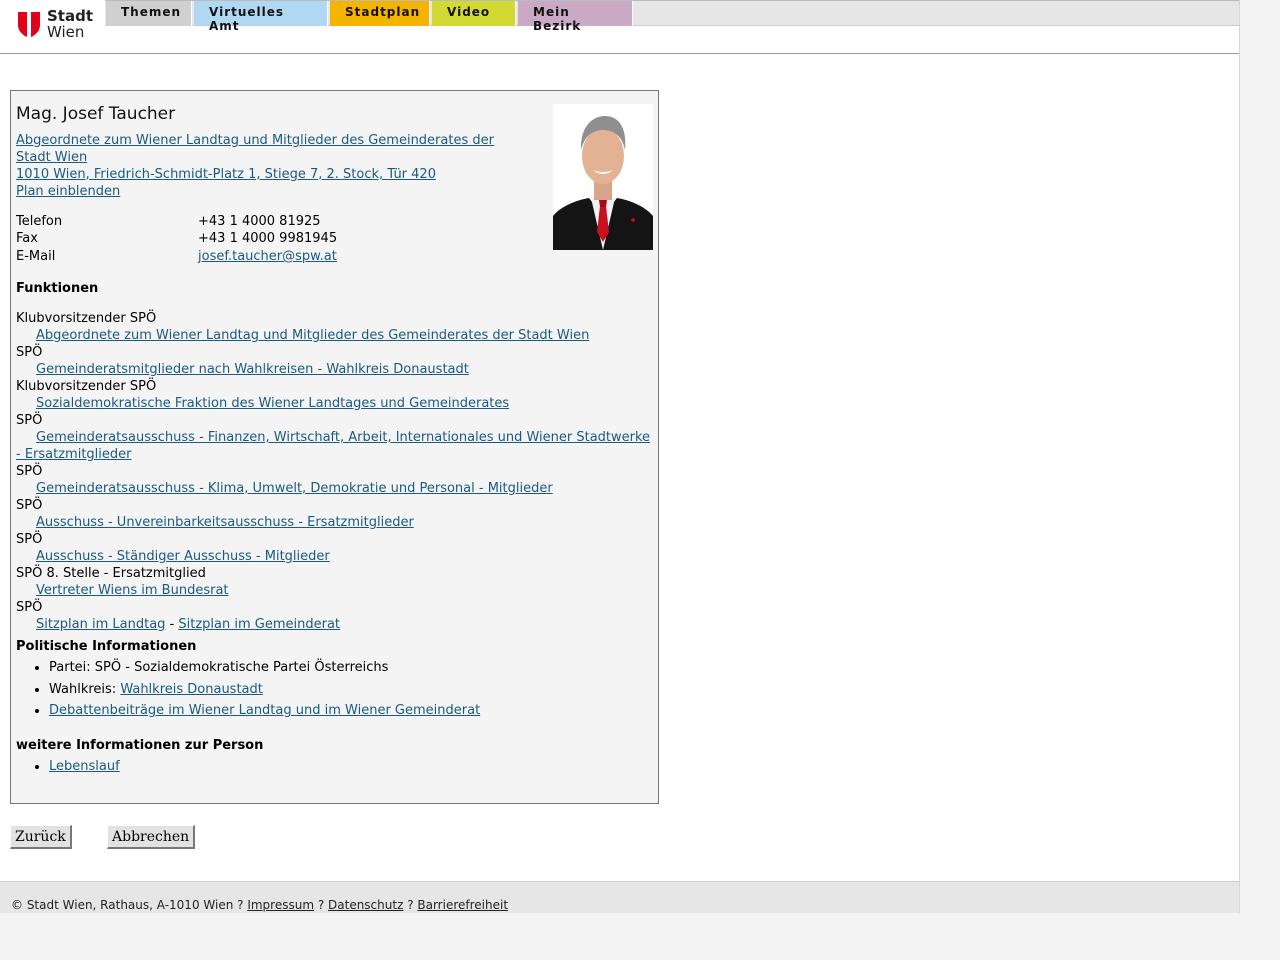 This screenshot has height=960, width=1280. Describe the element at coordinates (149, 13) in the screenshot. I see `nav-tab-themen: Themen` at that location.